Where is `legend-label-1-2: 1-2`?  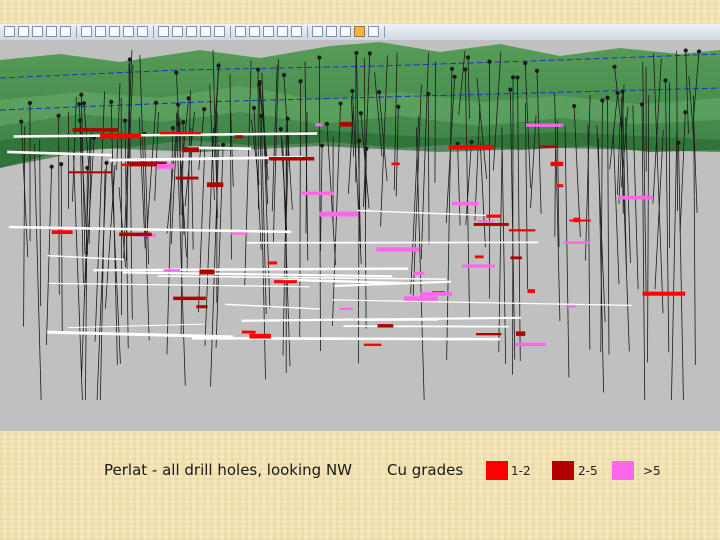
legend-label-1-2: 1-2 is located at coordinates (521, 471).